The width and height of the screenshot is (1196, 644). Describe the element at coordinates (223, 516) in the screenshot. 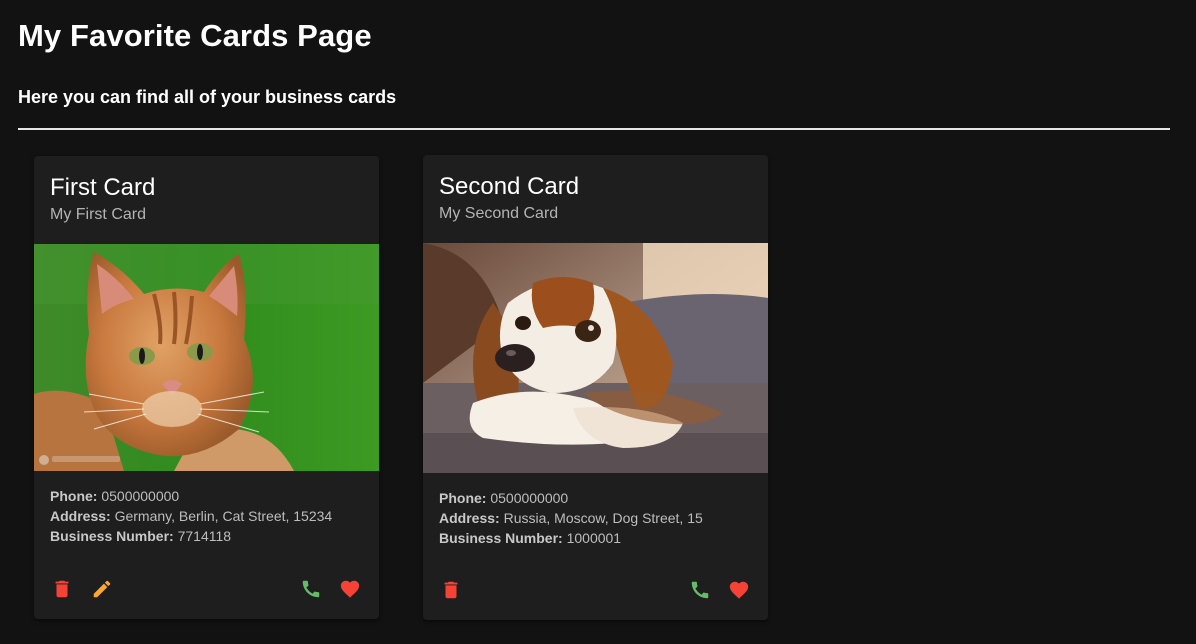

I see `address-value: Germany, Berlin, Cat Street, 15234` at that location.